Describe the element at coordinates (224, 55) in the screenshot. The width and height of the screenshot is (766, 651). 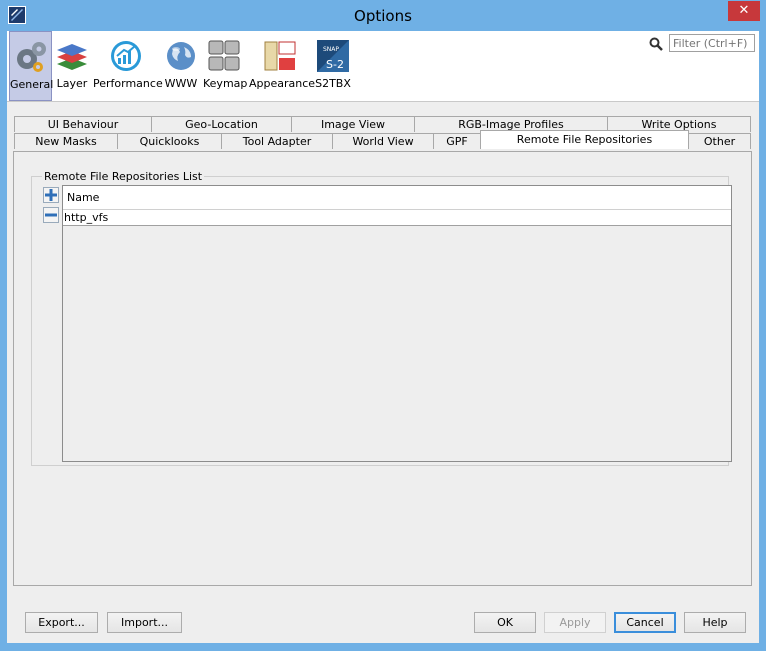
I see `keyboard-icon` at that location.